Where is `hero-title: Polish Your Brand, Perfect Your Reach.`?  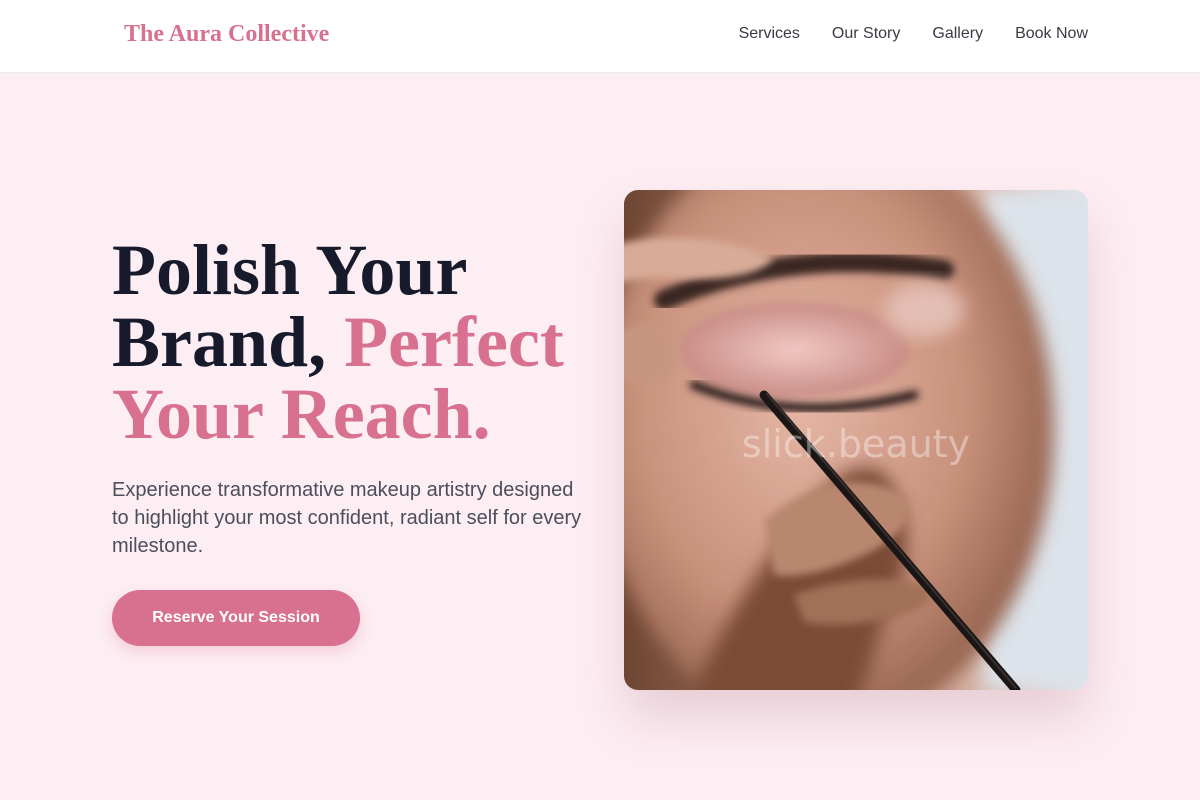
hero-title: Polish Your Brand, Perfect Your Reach. is located at coordinates (362, 342).